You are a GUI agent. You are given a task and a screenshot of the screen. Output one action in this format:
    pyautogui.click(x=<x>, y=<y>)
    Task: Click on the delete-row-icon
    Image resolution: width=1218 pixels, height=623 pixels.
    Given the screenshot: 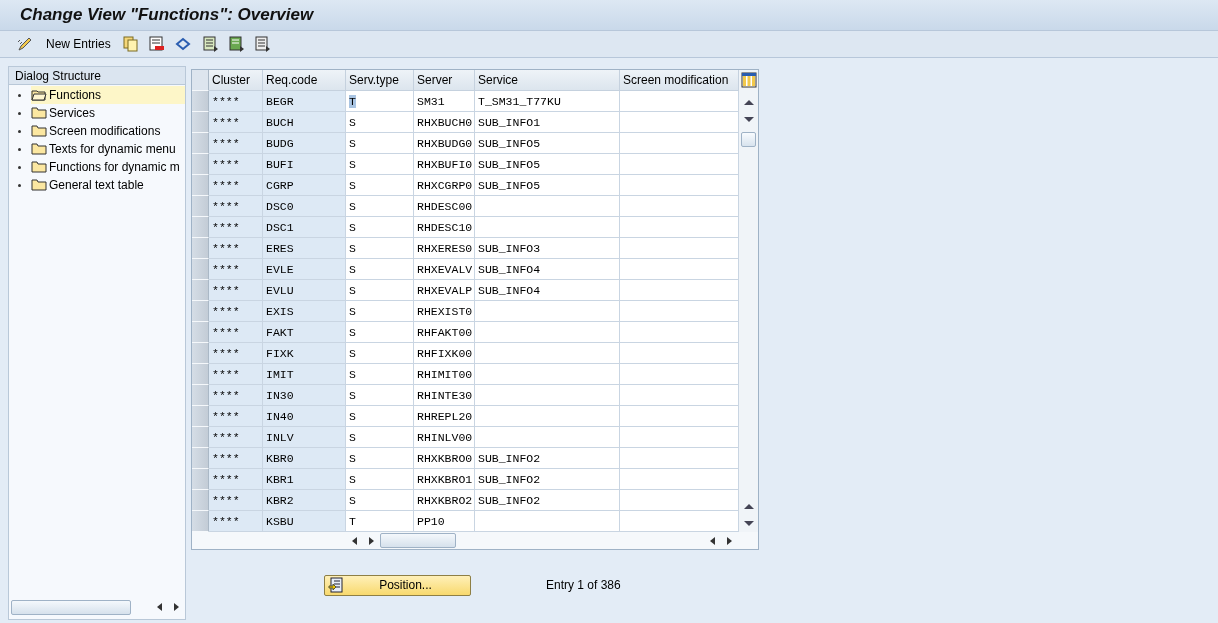 What is the action you would take?
    pyautogui.click(x=156, y=44)
    